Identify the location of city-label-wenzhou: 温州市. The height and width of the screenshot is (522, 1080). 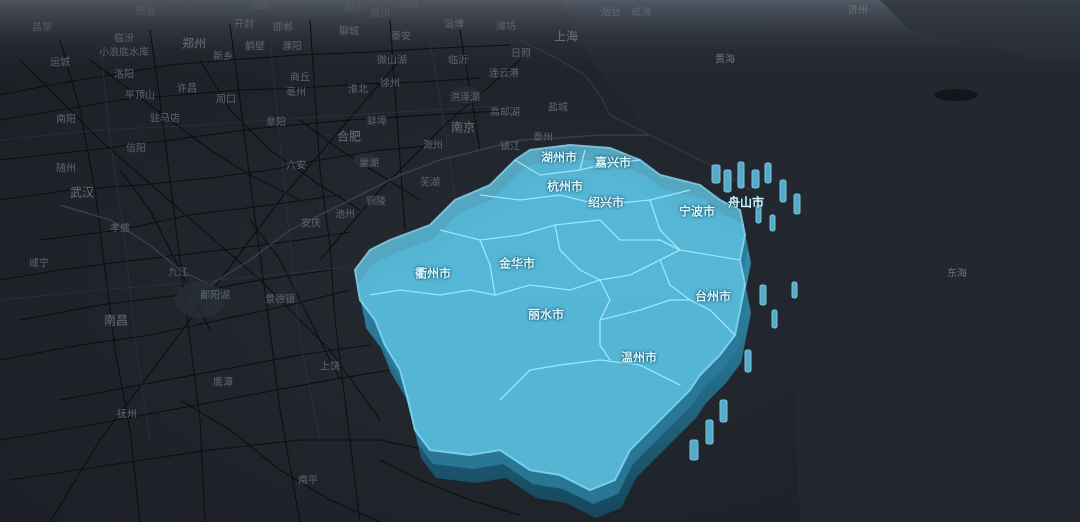
(639, 357).